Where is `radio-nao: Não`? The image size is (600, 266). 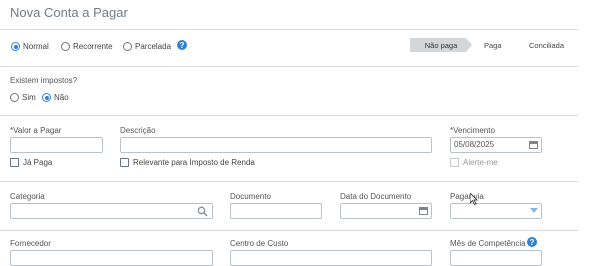 radio-nao: Não is located at coordinates (55, 97).